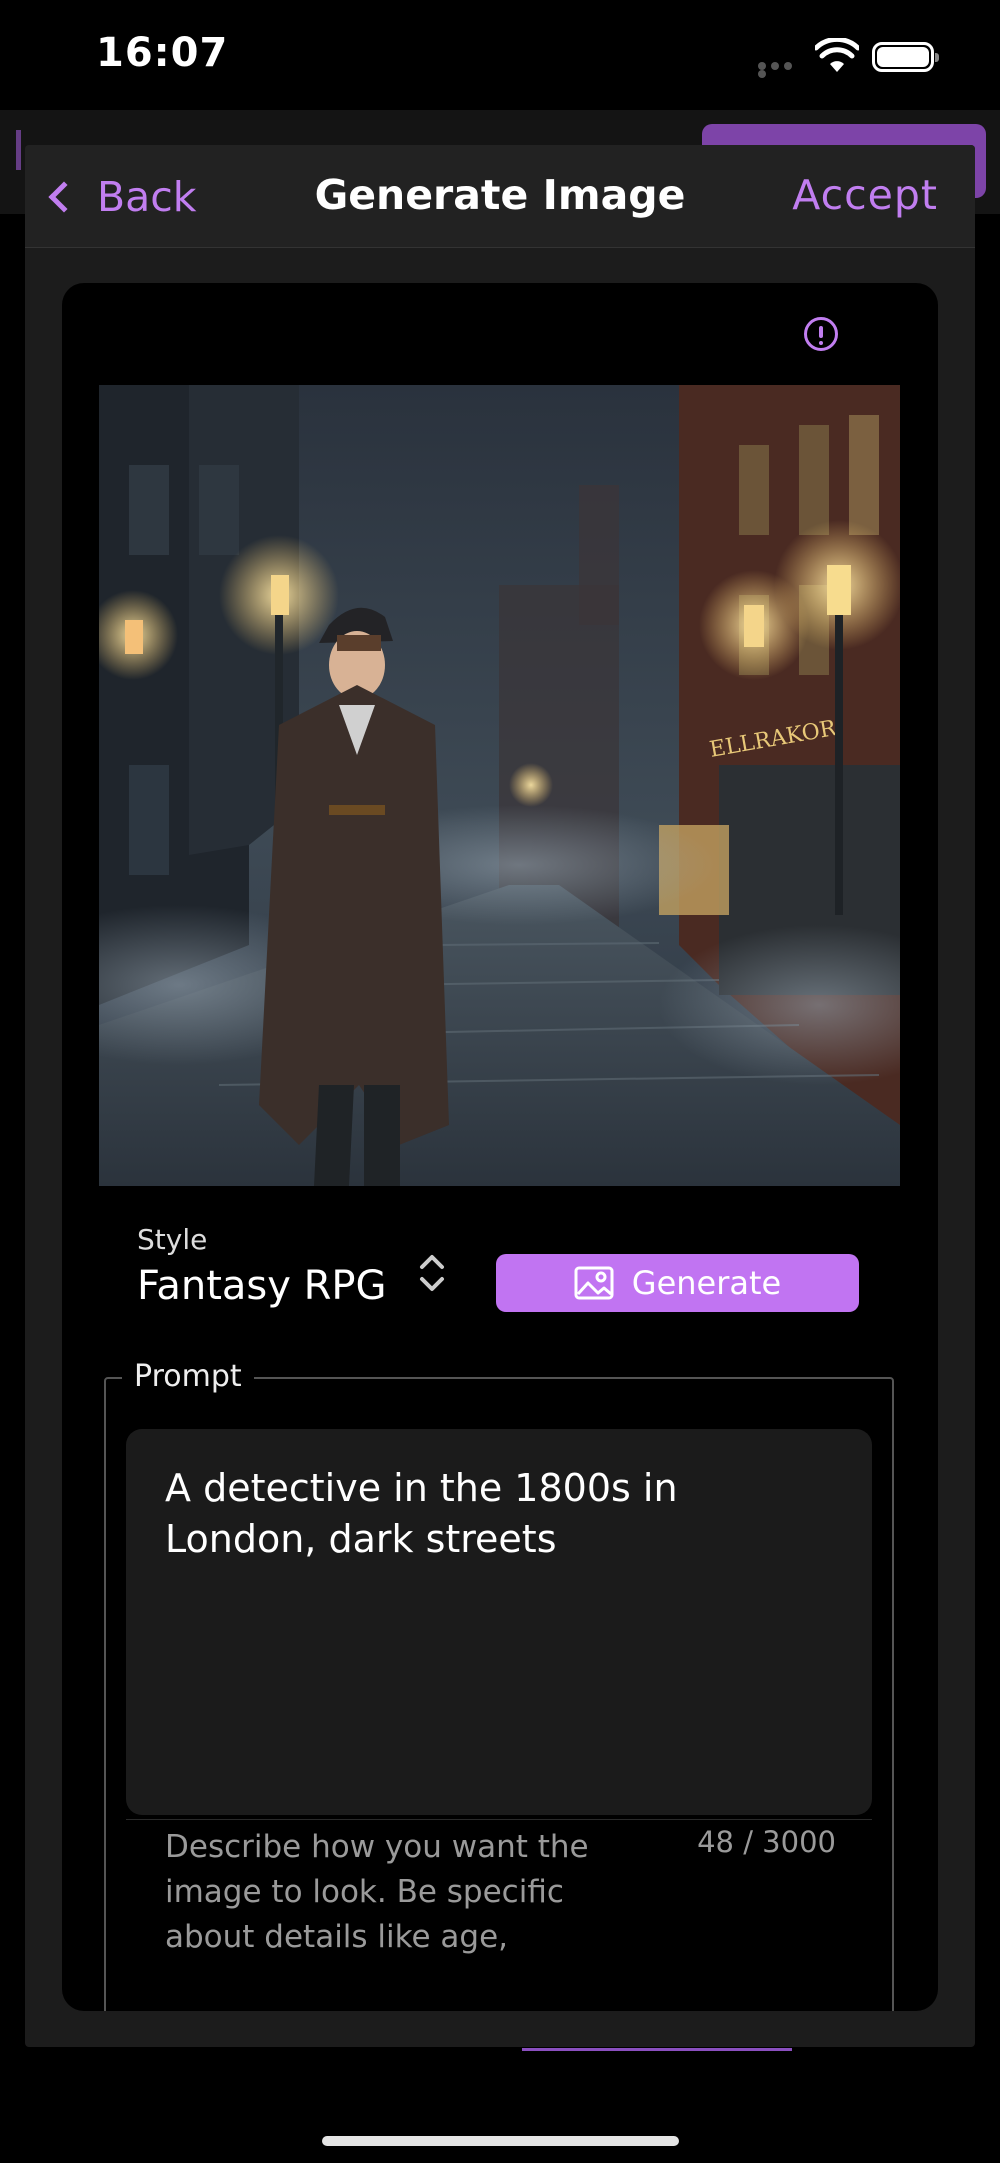 This screenshot has height=2163, width=1000. Describe the element at coordinates (262, 1286) in the screenshot. I see `style-value: Fantasy RPG` at that location.